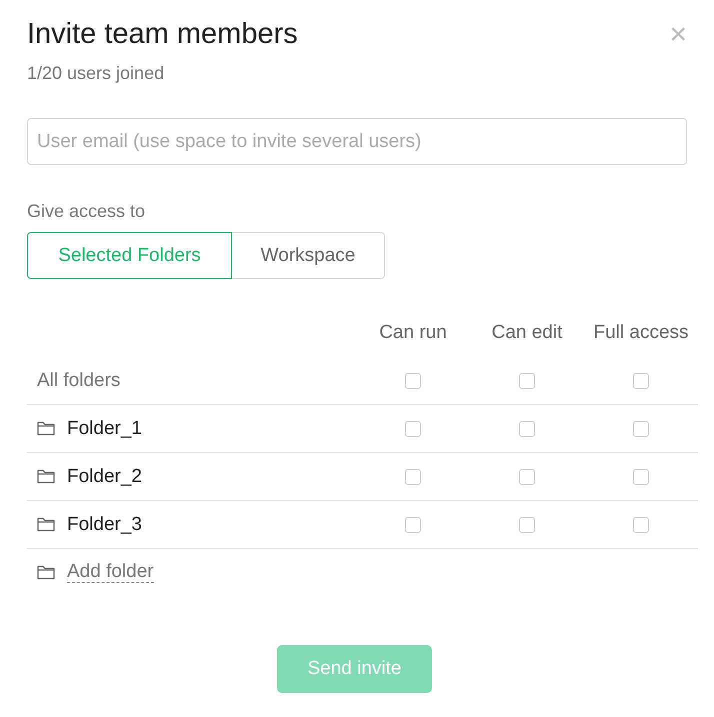  I want to click on add-folder-link: Add folder, so click(110, 572).